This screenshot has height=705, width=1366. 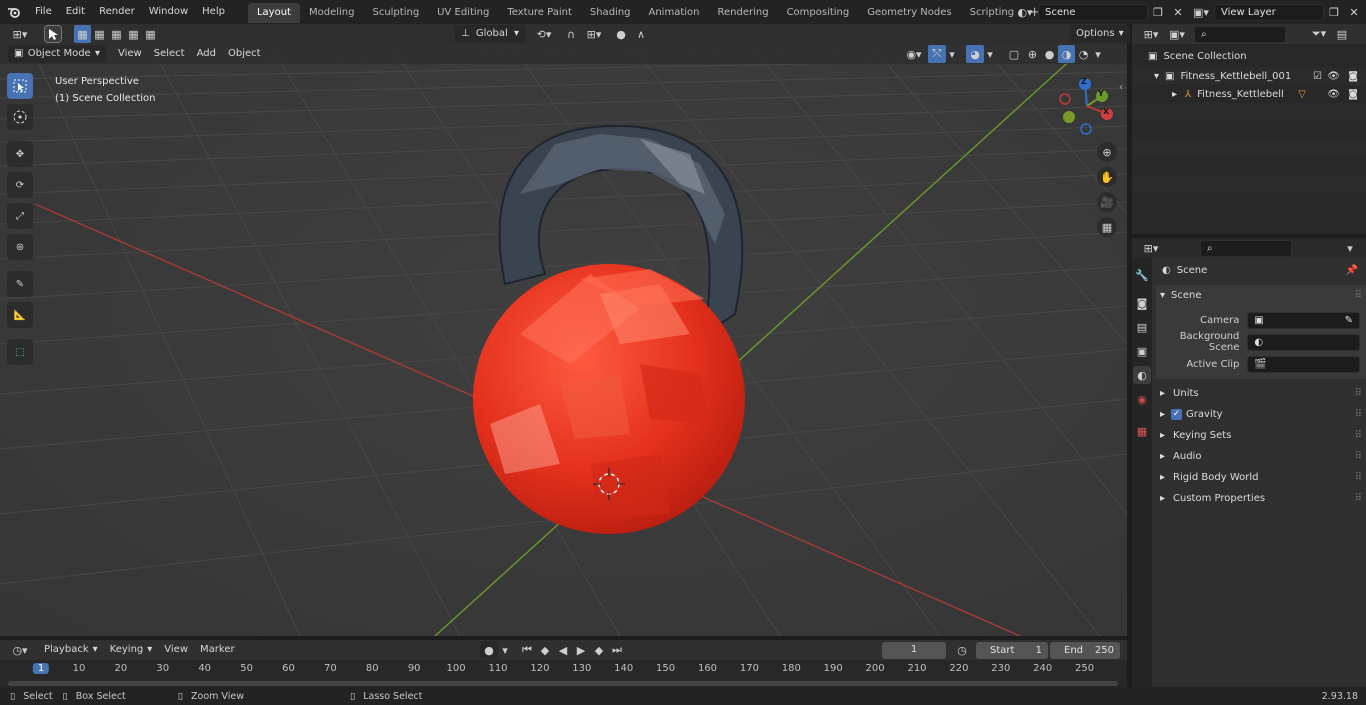 I want to click on overlays-toggle-icon: ◕, so click(x=975, y=54).